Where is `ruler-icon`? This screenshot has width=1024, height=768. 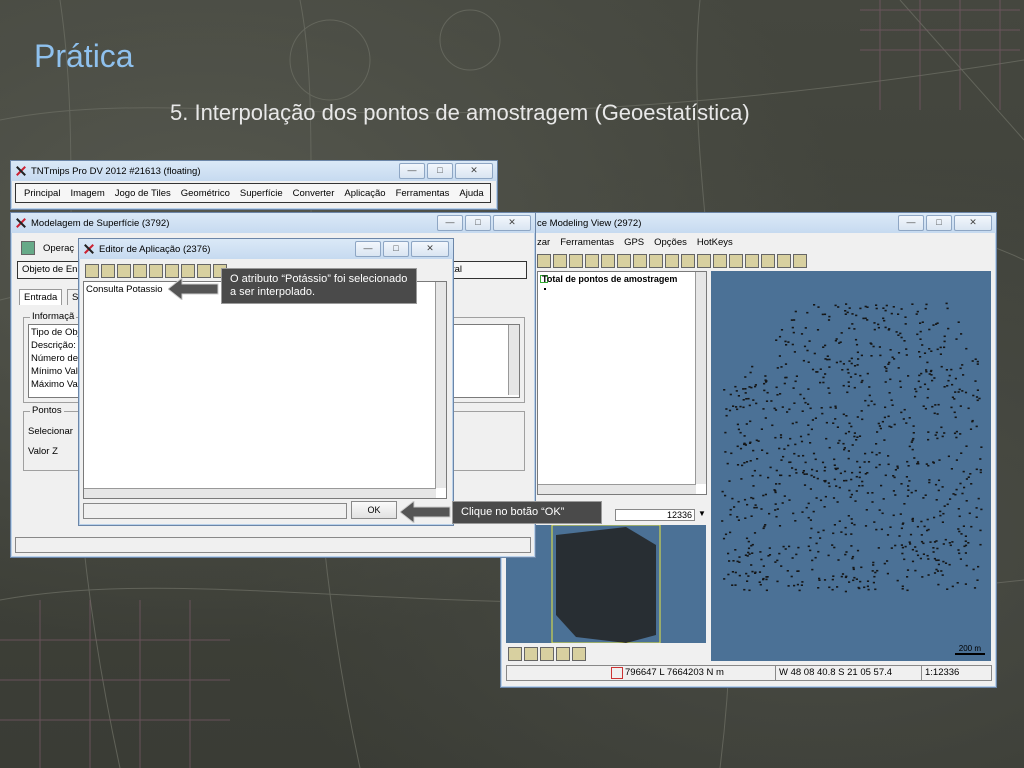 ruler-icon is located at coordinates (656, 261).